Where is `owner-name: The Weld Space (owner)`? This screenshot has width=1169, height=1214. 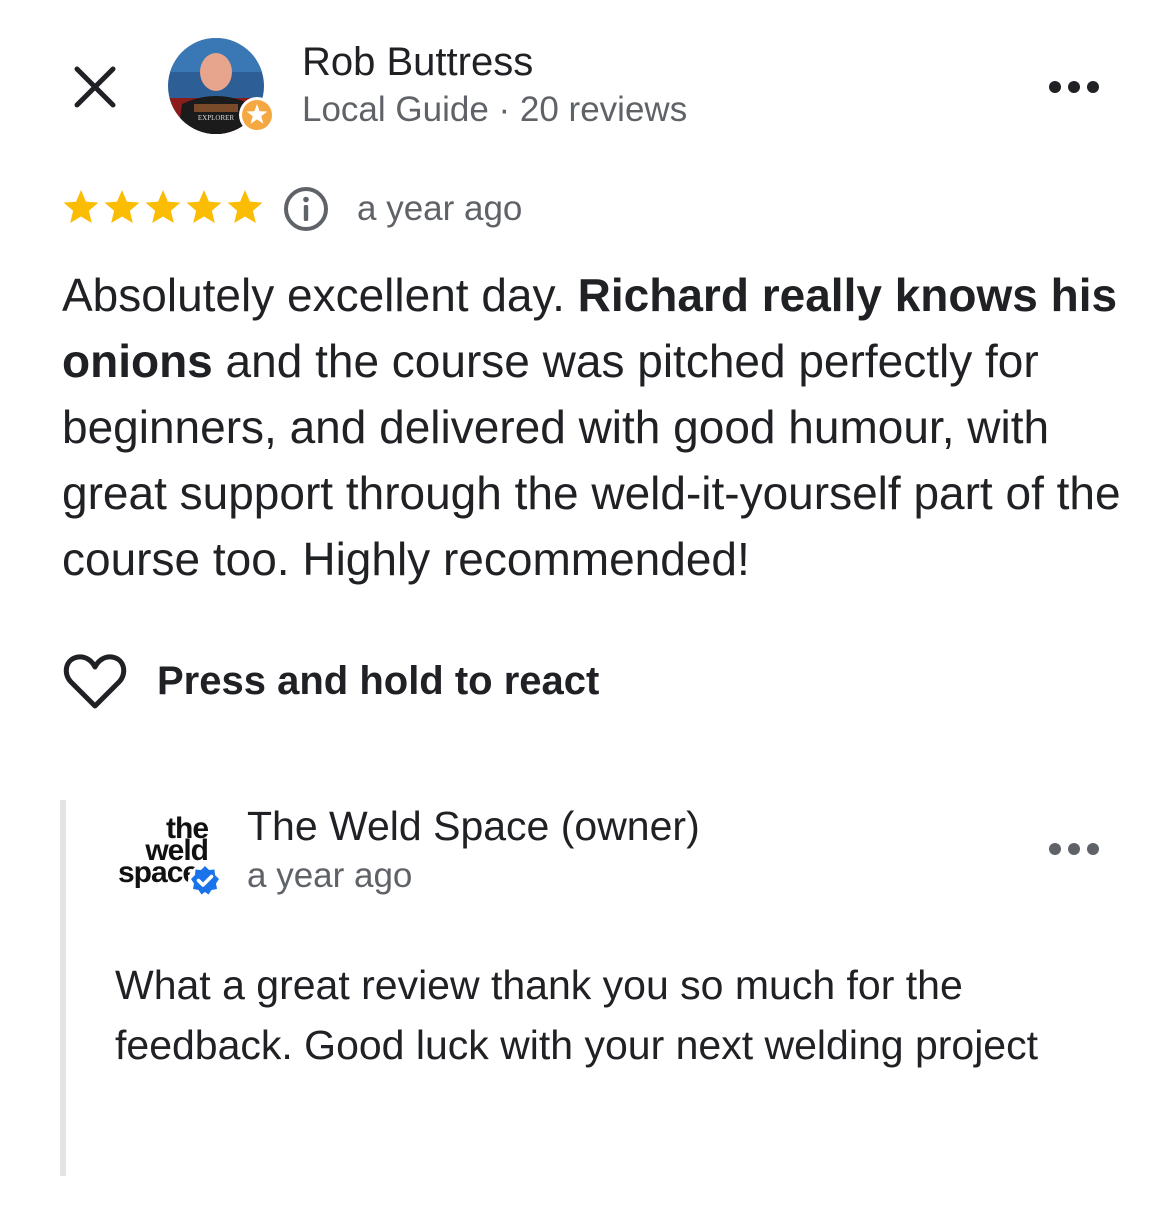
owner-name: The Weld Space (owner) is located at coordinates (473, 826).